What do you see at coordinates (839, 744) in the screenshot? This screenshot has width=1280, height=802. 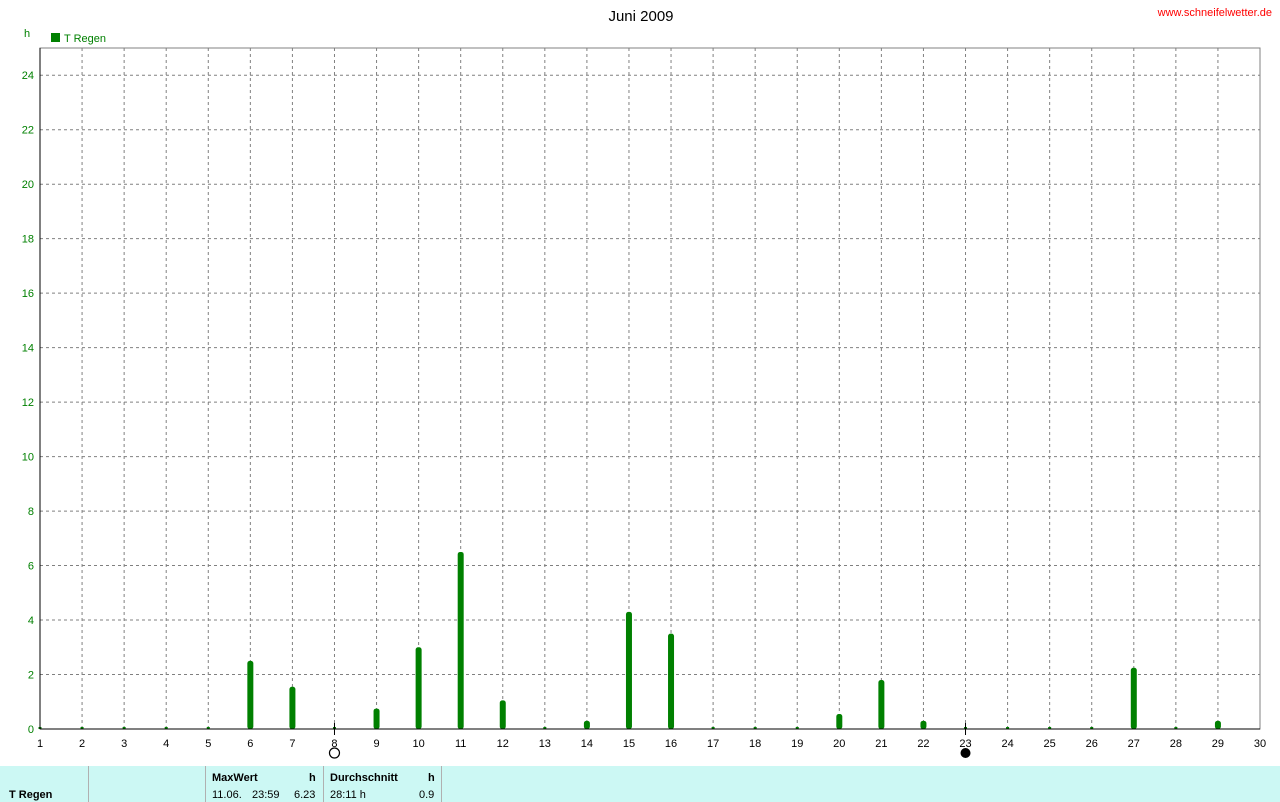 I see `x-tick-label: 20` at bounding box center [839, 744].